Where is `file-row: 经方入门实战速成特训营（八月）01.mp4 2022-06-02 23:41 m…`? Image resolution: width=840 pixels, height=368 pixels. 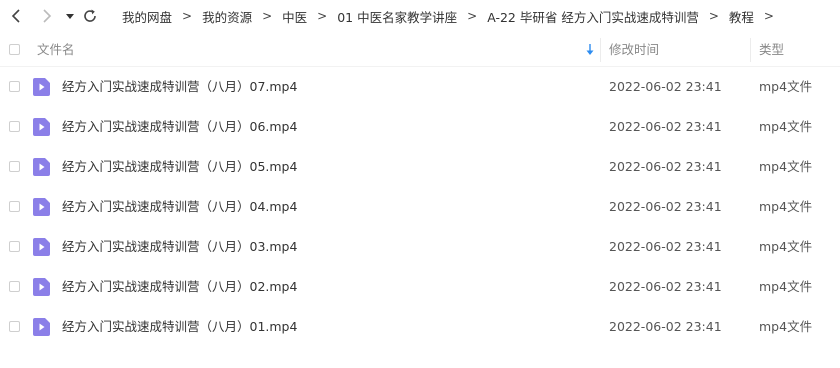
file-row: 经方入门实战速成特训营（八月）01.mp4 2022-06-02 23:41 m… is located at coordinates (420, 327).